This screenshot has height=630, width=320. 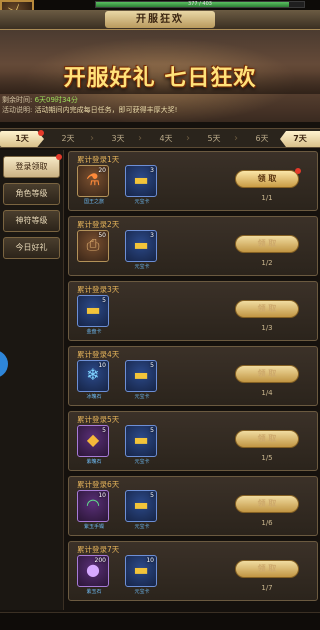 What do you see at coordinates (31, 194) in the screenshot?
I see `side-menu-character-level: 角色等级` at bounding box center [31, 194].